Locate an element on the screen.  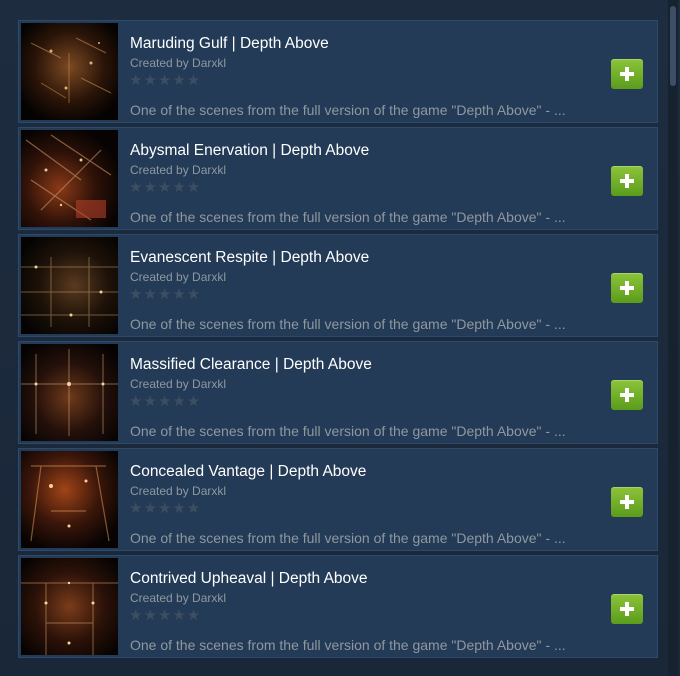
item-title: Contrived Upheaval | Depth Above is located at coordinates (249, 579).